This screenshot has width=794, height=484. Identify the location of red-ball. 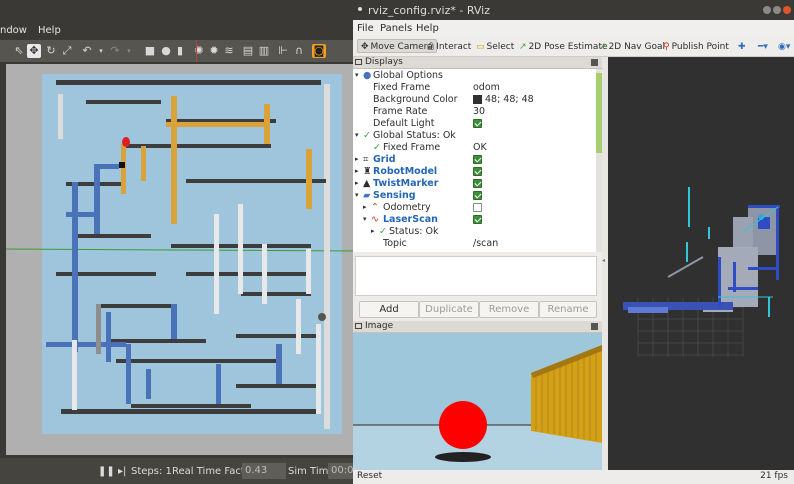
(463, 425).